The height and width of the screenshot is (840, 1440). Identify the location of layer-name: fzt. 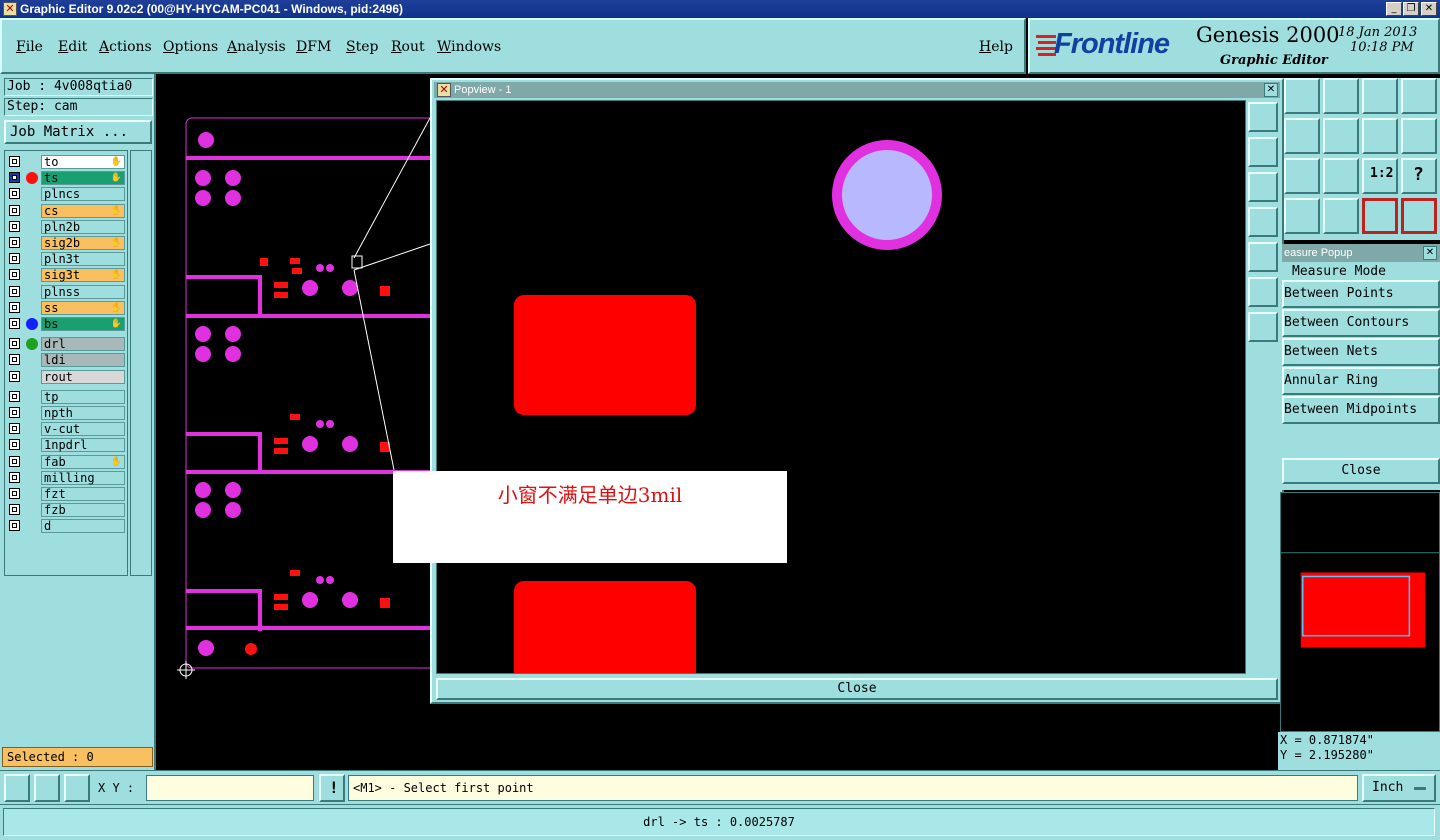
(83, 494).